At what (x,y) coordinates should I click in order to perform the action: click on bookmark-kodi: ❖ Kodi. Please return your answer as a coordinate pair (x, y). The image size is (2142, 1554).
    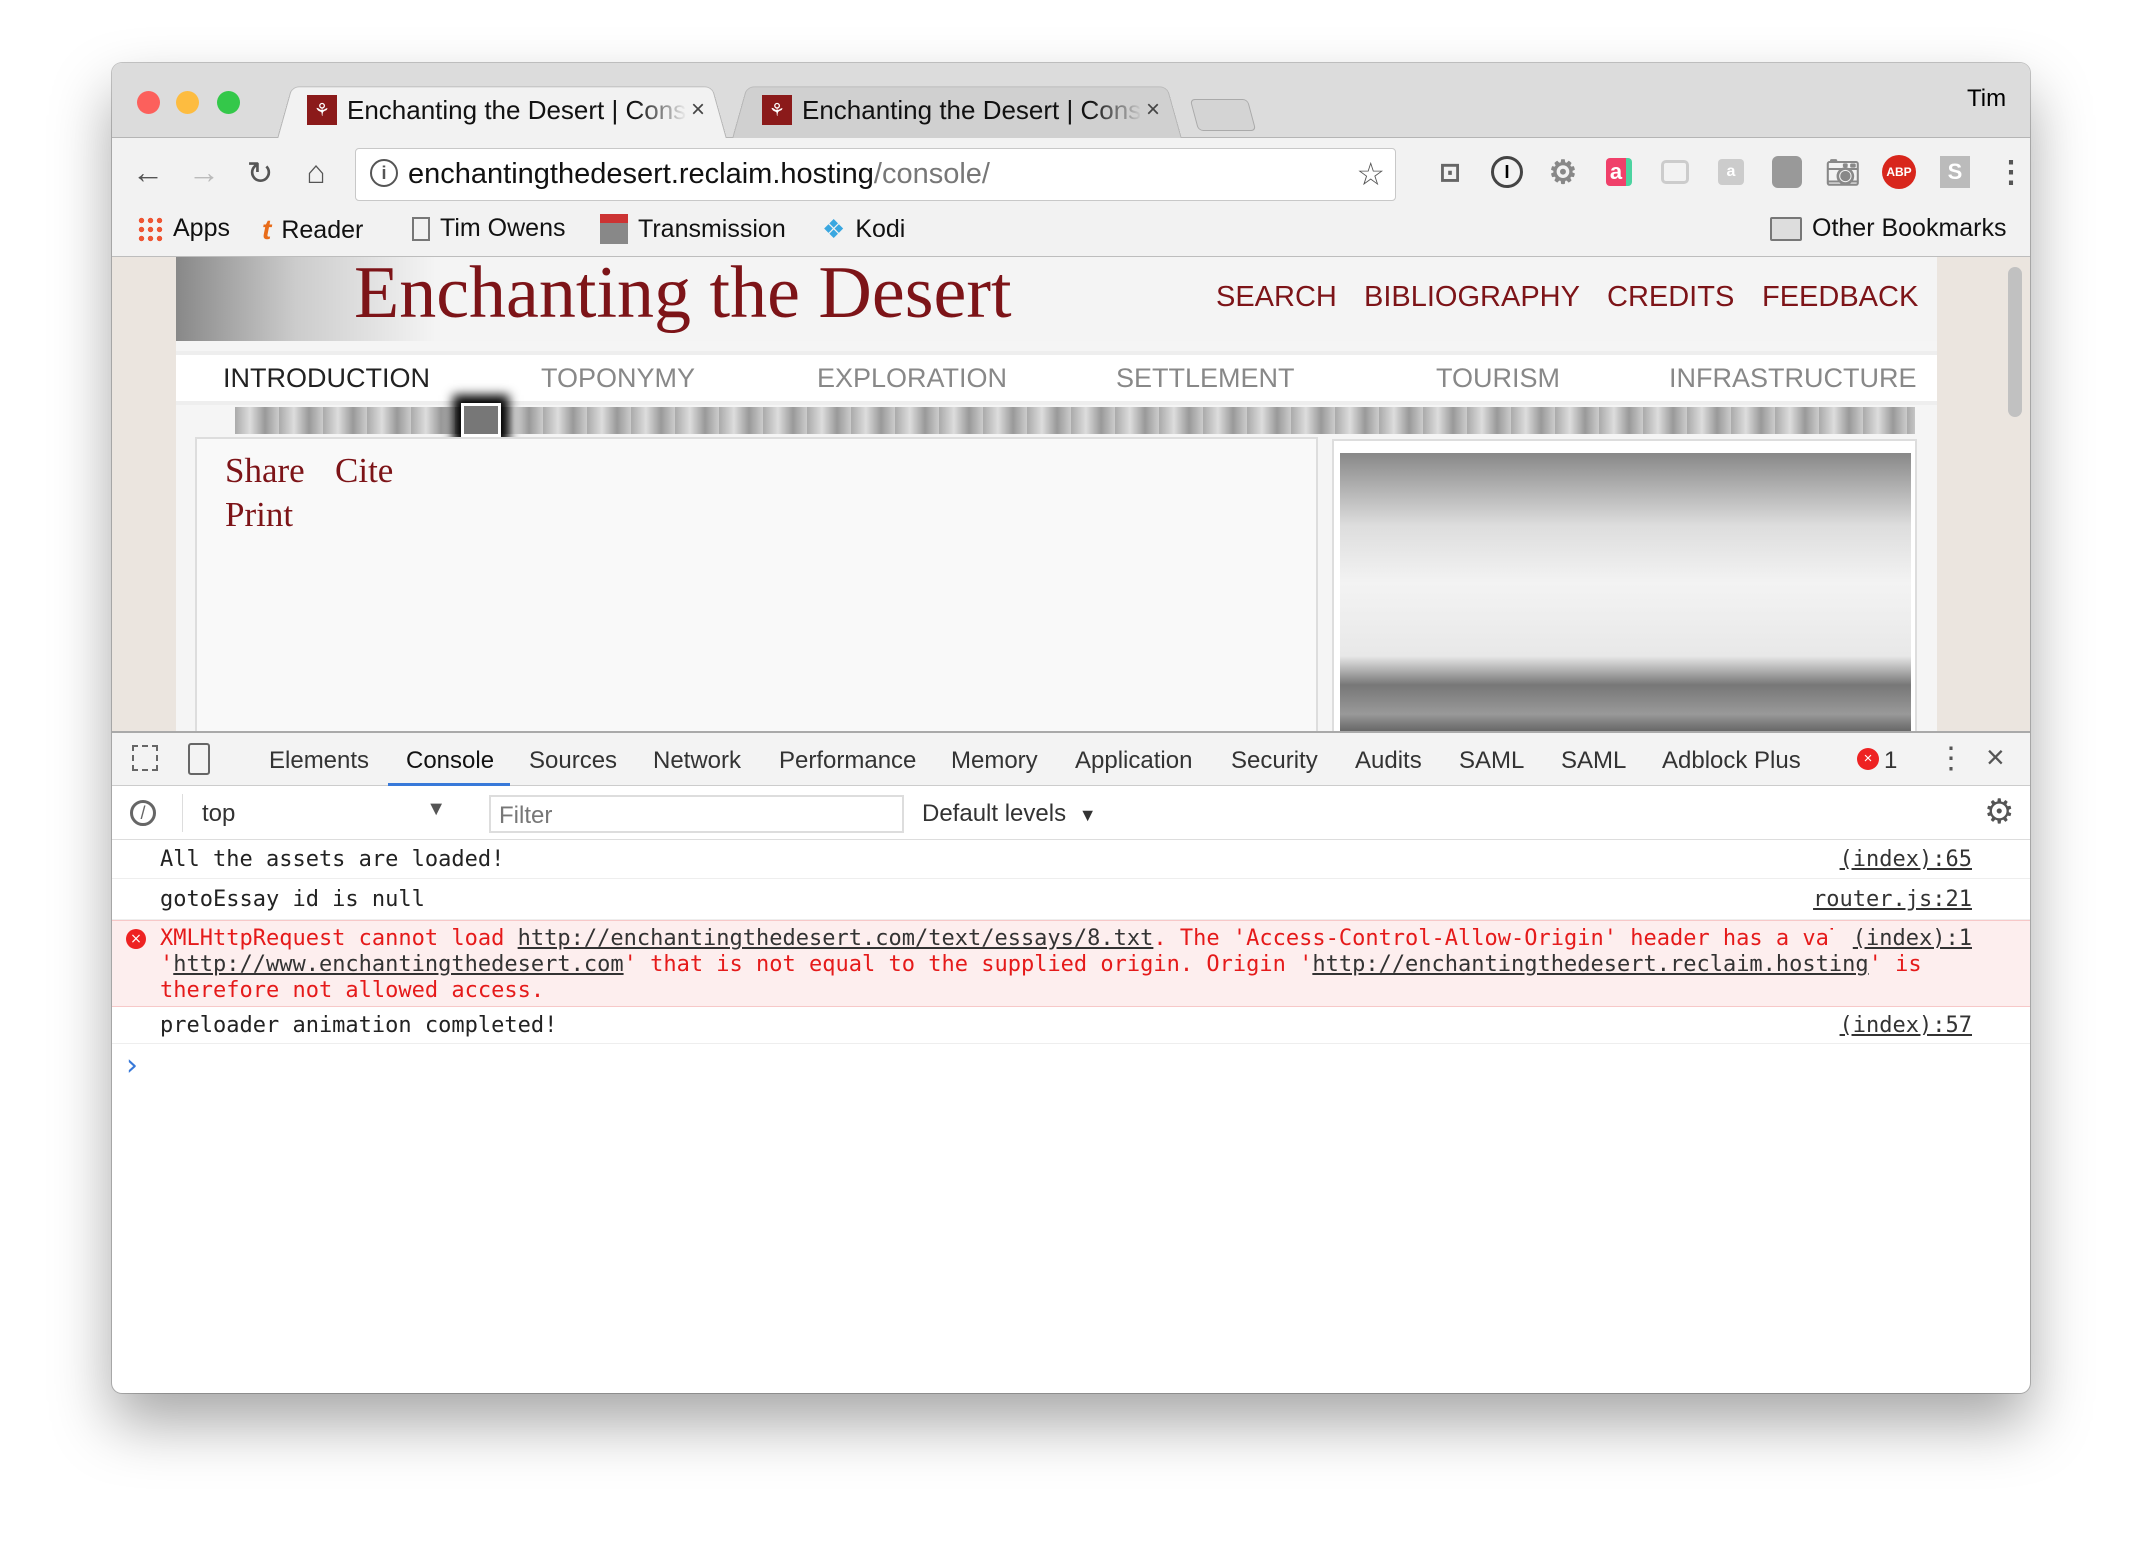
    Looking at the image, I should click on (863, 229).